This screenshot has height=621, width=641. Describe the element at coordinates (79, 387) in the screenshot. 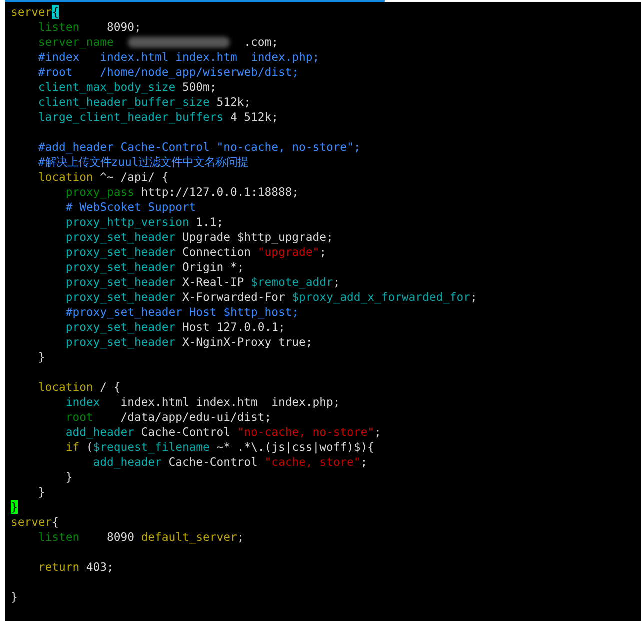

I see `code-line: location / {` at that location.